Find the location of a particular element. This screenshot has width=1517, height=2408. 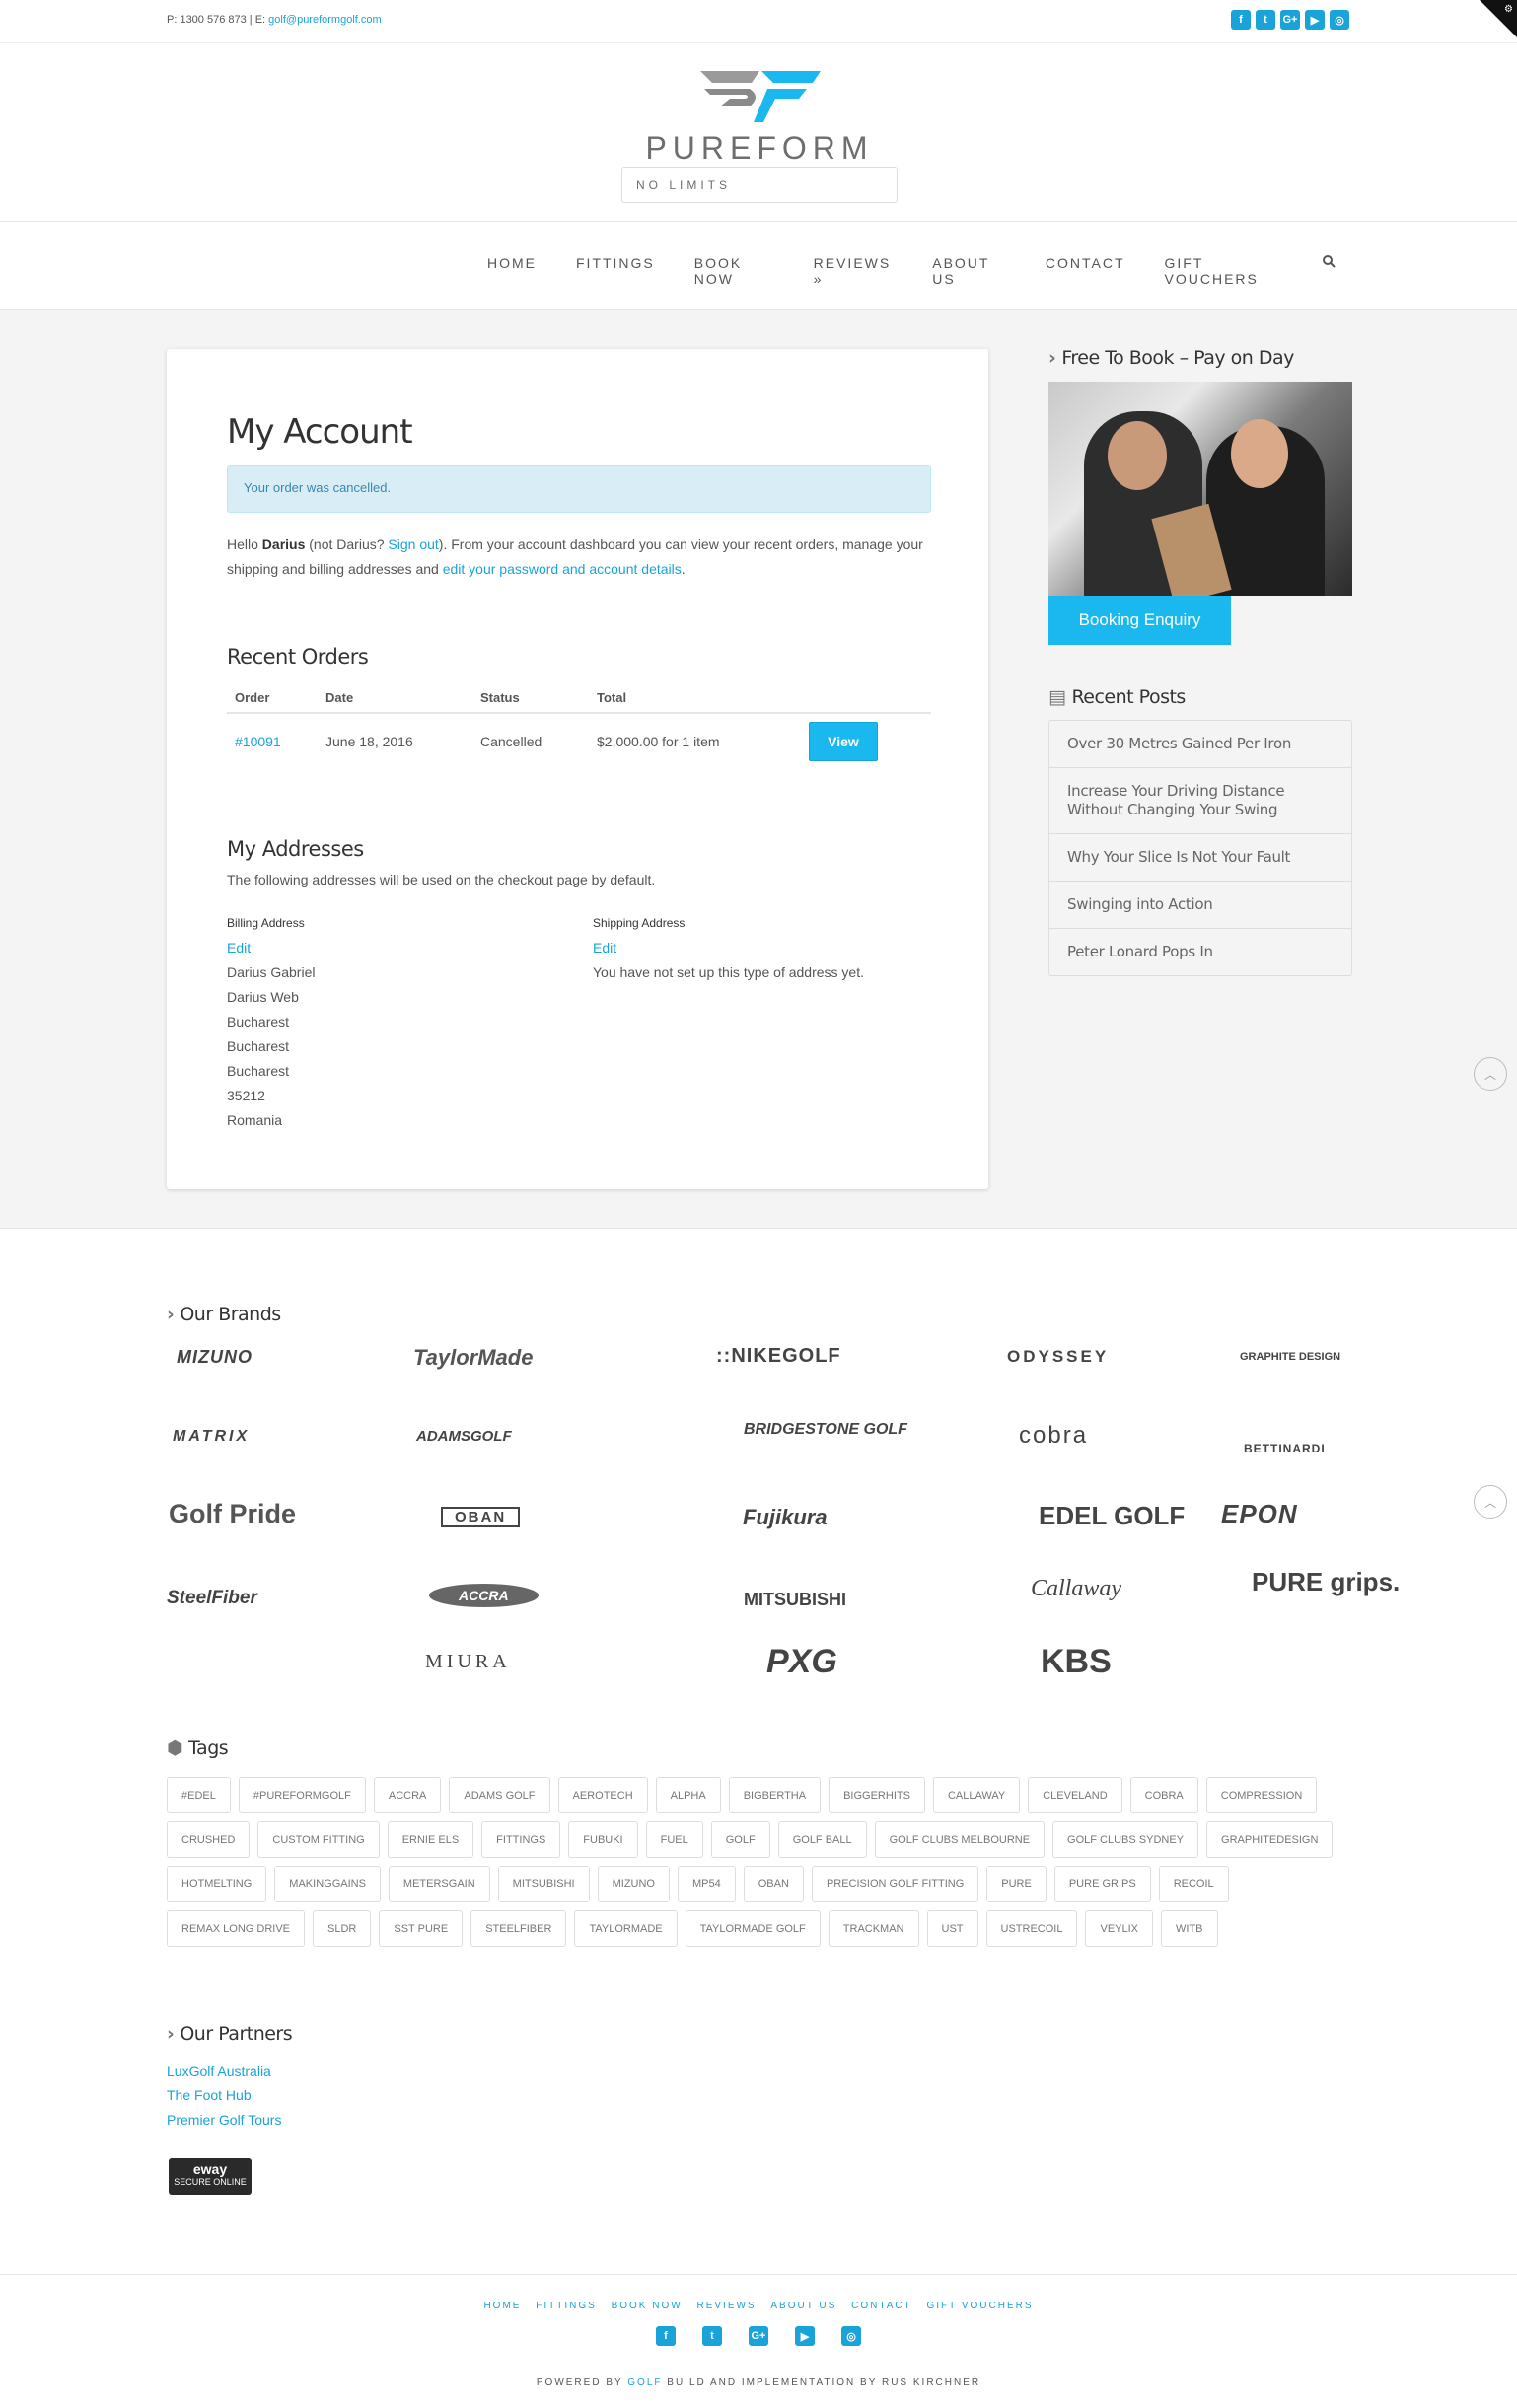

edit-billing-link: Edit is located at coordinates (271, 948).